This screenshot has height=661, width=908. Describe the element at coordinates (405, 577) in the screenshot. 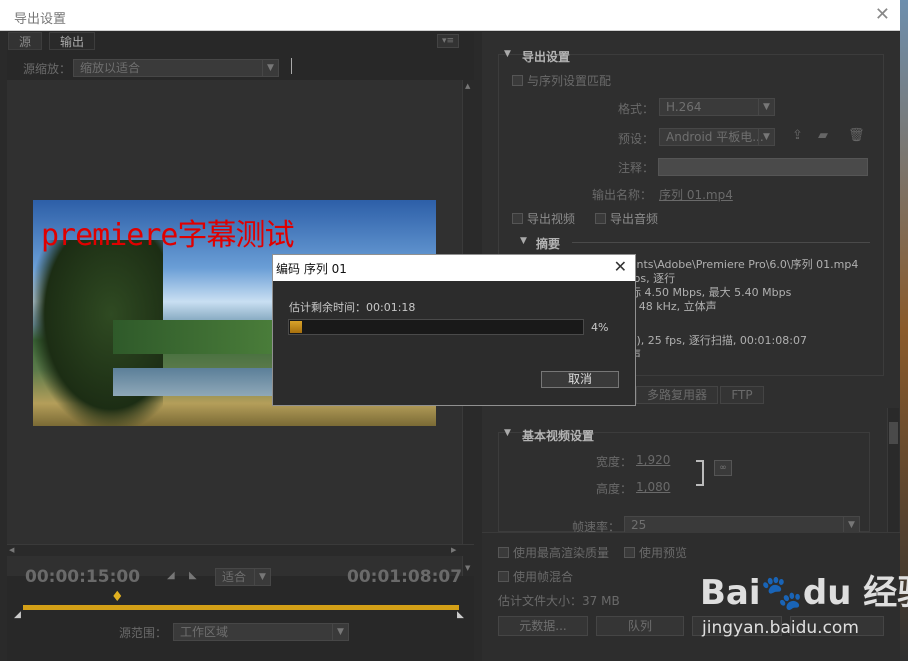

I see `timecode-duration: 00:01:08:07` at that location.